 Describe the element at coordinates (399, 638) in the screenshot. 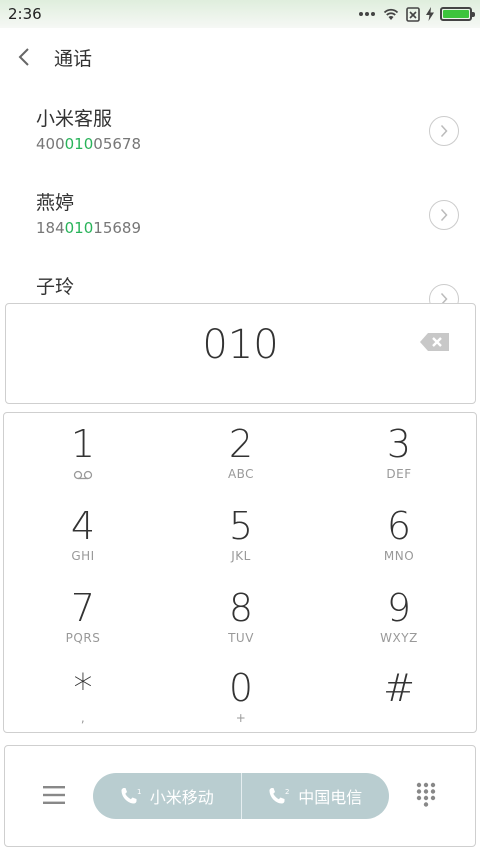

I see `key-letters: WXYZ` at that location.